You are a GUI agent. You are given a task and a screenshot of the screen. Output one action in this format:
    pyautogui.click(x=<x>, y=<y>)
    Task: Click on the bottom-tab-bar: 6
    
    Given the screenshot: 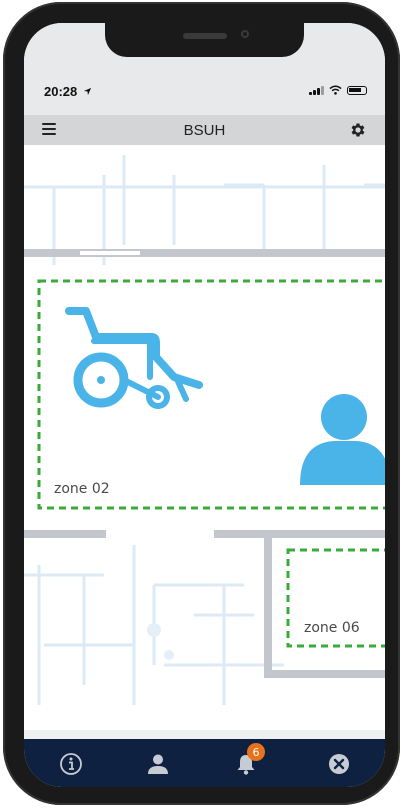 What is the action you would take?
    pyautogui.click(x=204, y=763)
    